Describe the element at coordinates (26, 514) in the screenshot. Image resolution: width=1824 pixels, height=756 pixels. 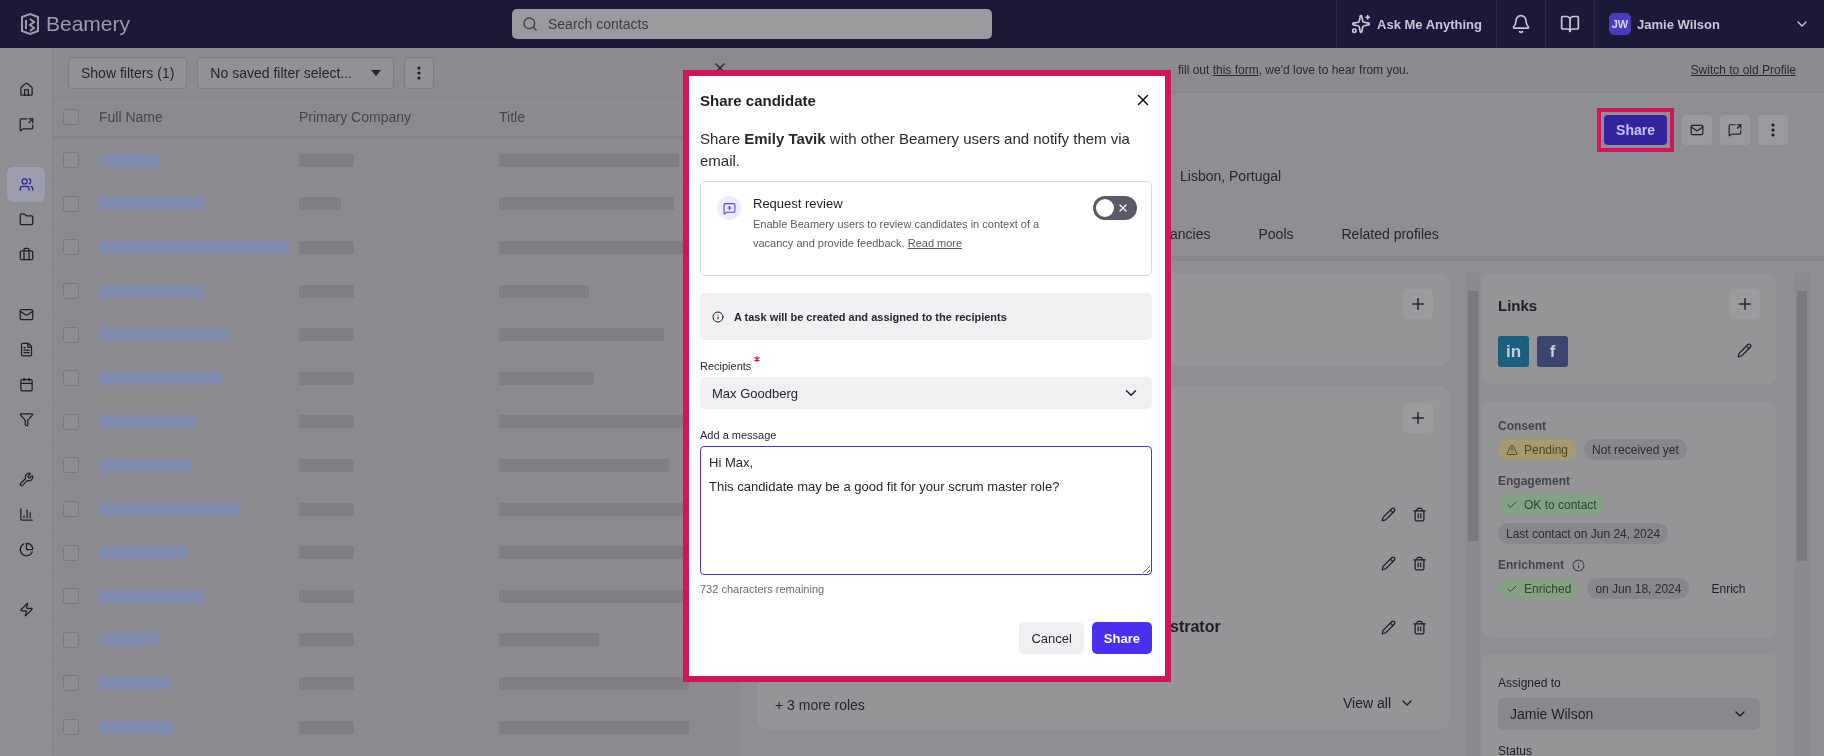
I see `bars-icon` at that location.